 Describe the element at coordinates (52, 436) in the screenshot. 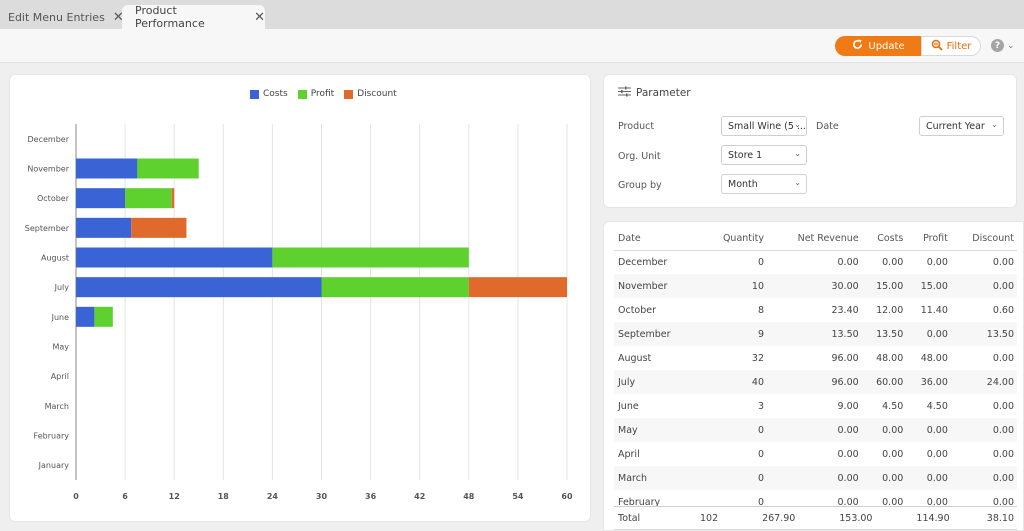

I see `y-category-label: February` at that location.